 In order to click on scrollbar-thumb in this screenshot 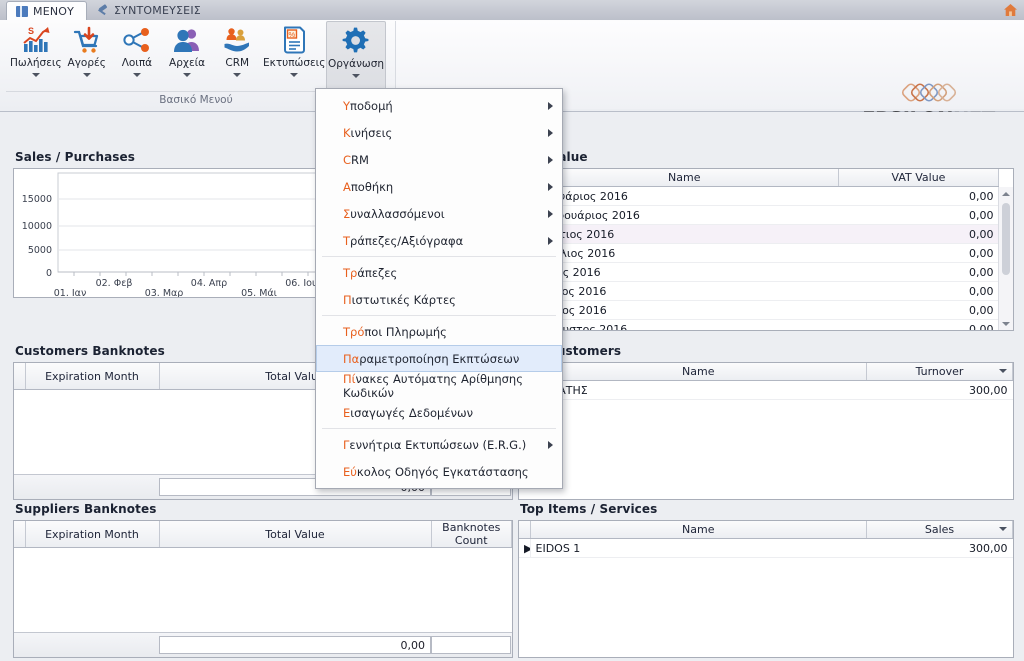, I will do `click(1006, 239)`.